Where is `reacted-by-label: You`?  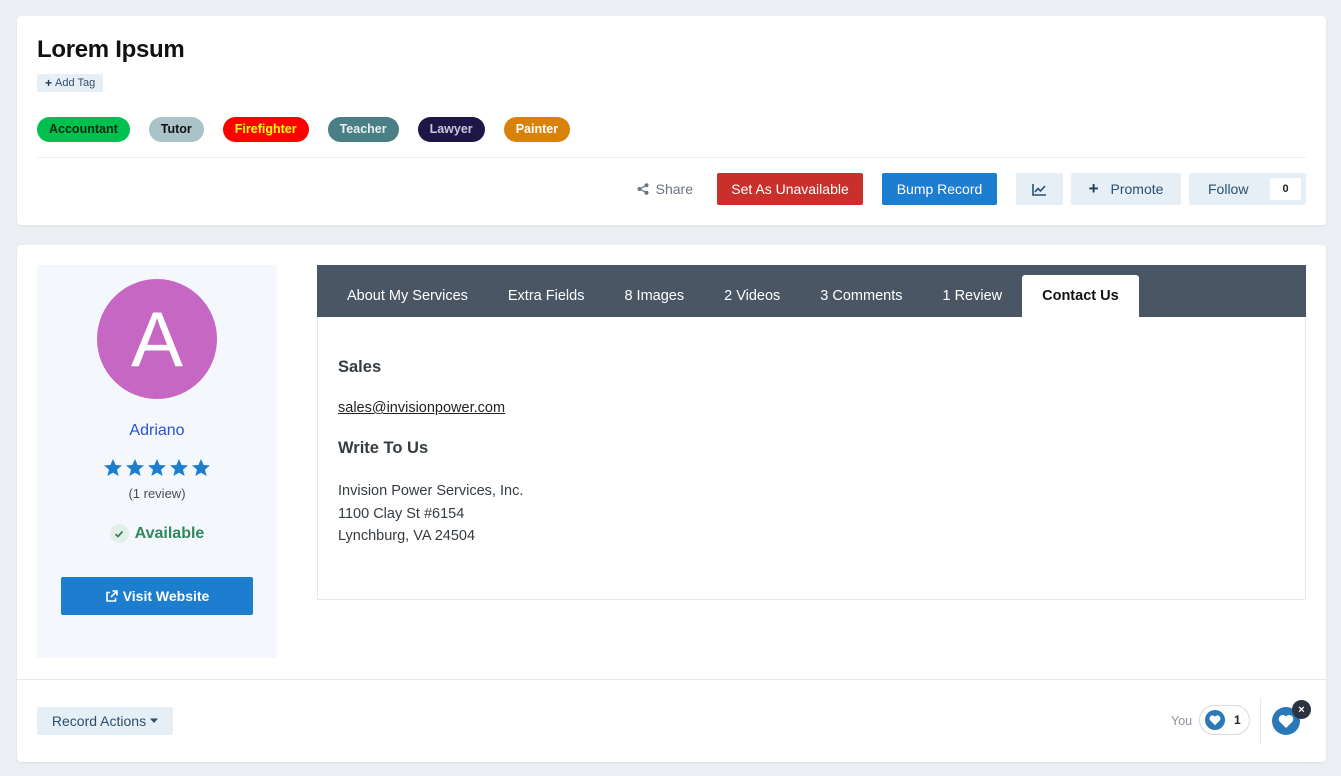 reacted-by-label: You is located at coordinates (1181, 721).